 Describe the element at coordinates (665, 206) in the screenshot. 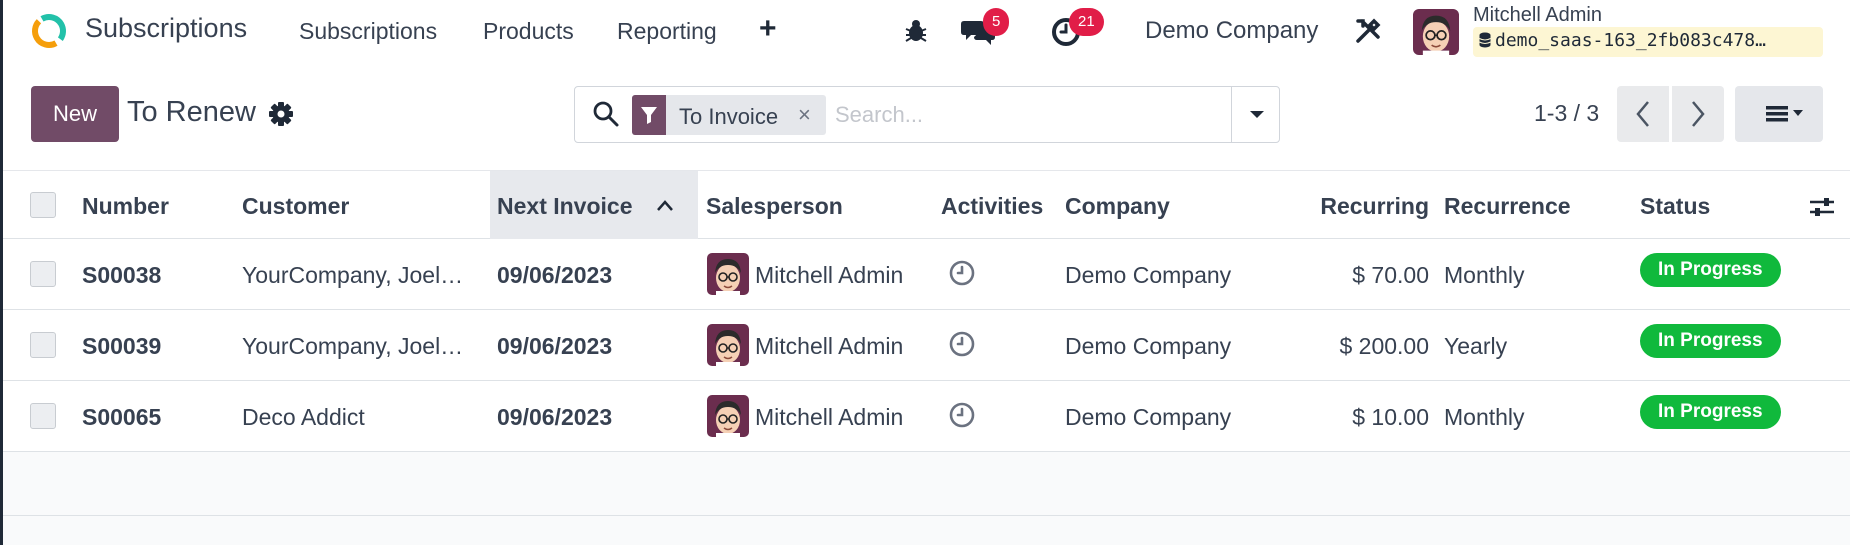

I see `sort-ascending-icon` at that location.